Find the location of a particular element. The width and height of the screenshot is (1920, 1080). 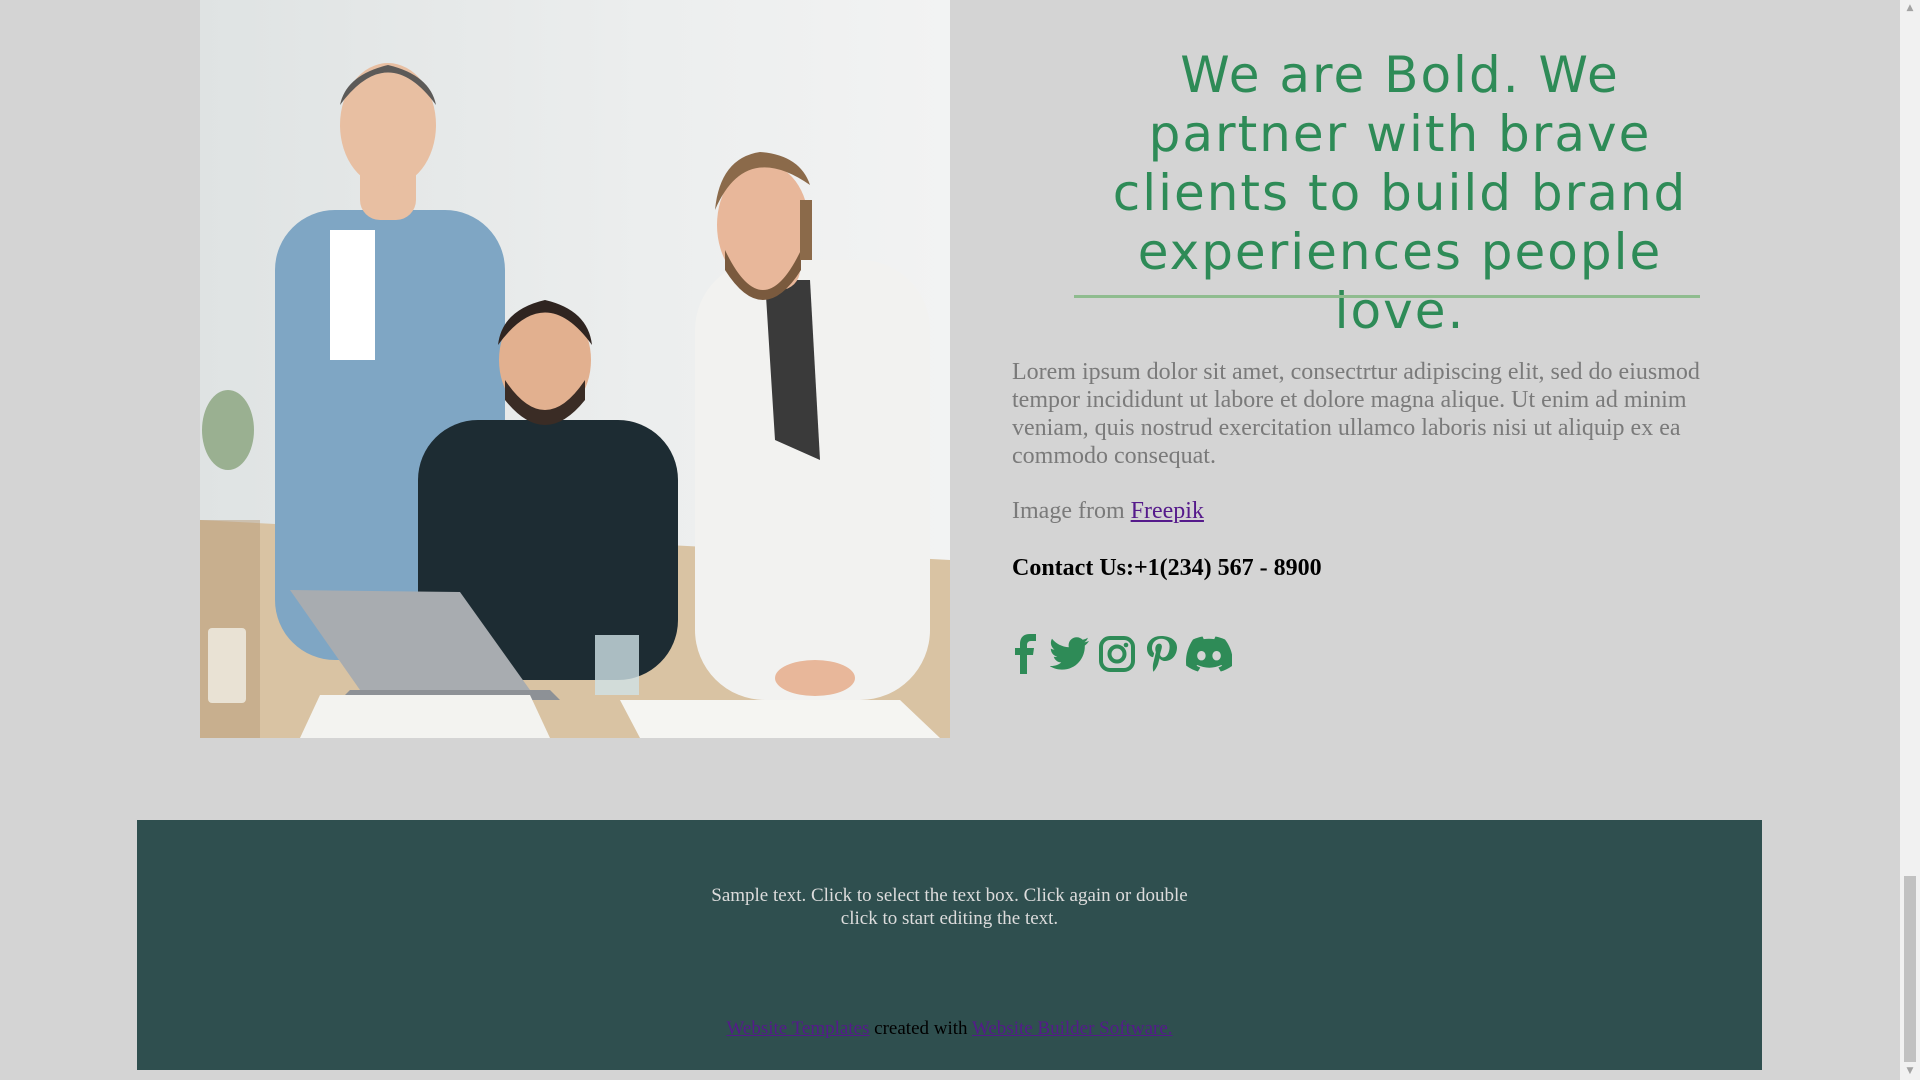

headline-divider is located at coordinates (1387, 296).